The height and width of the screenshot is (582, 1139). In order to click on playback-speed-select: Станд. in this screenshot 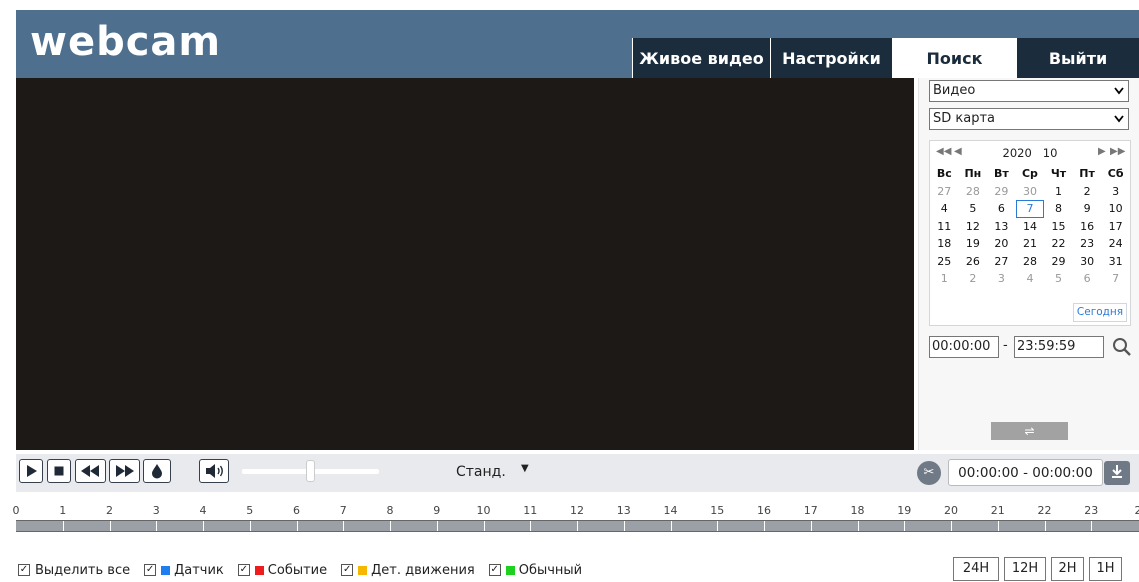, I will do `click(481, 472)`.